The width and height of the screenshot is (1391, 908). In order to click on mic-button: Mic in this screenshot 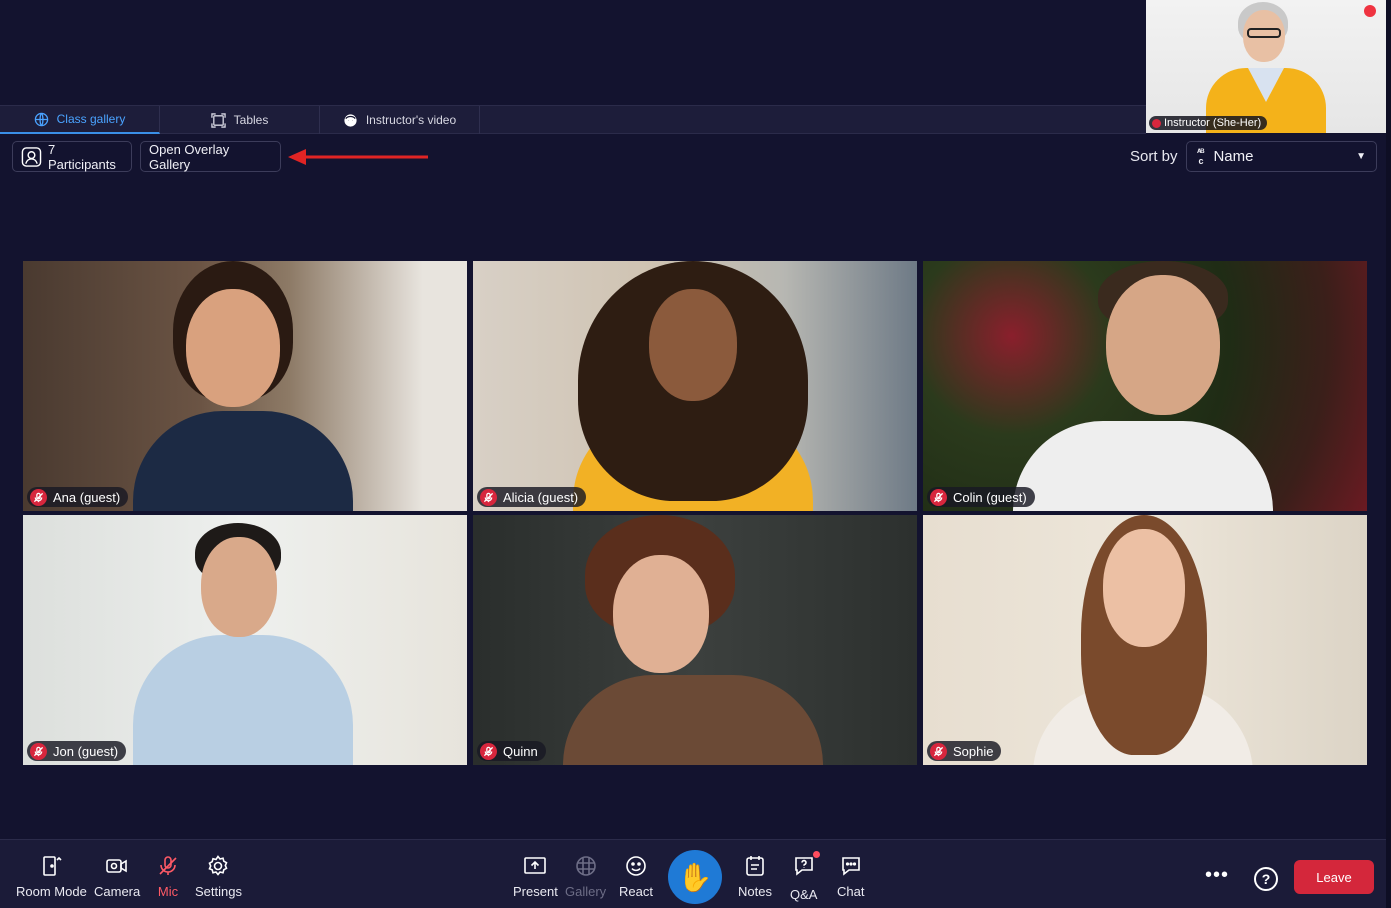, I will do `click(168, 876)`.